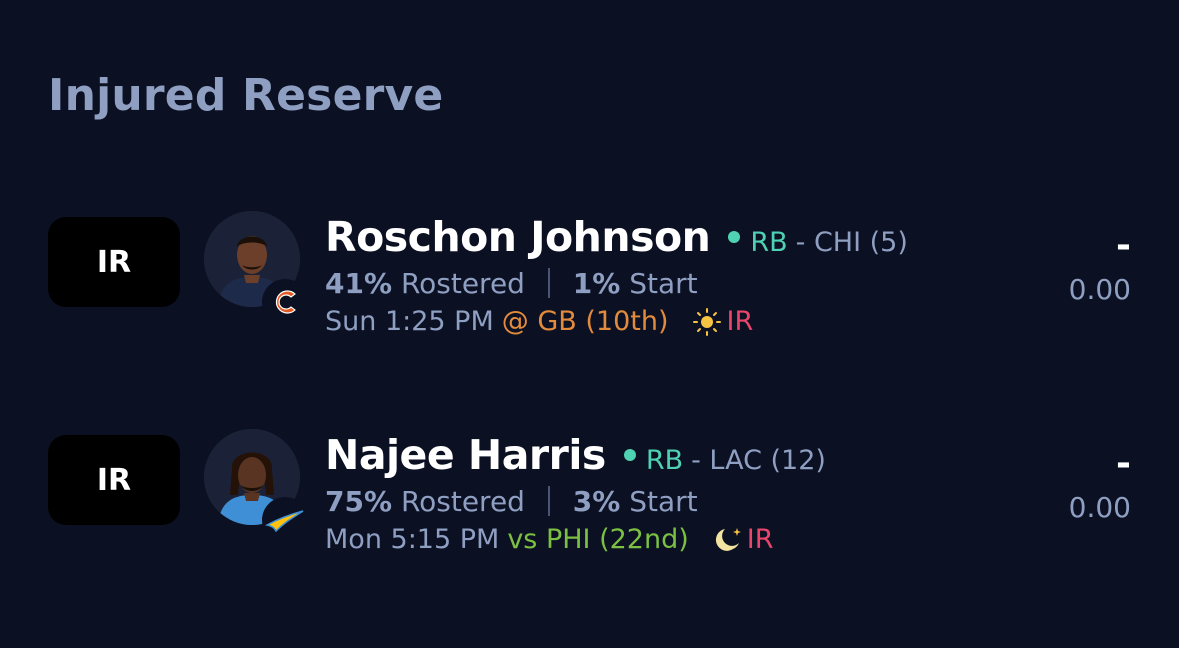  Describe the element at coordinates (596, 283) in the screenshot. I see `start-percent: 1%` at that location.